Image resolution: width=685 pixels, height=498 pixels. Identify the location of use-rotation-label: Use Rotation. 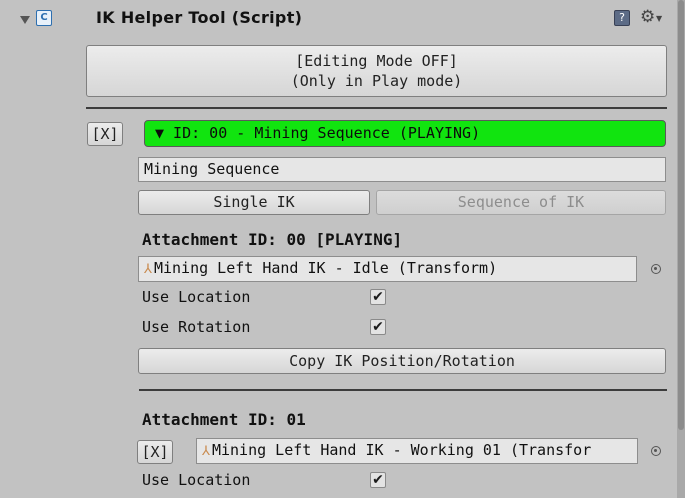
(196, 327).